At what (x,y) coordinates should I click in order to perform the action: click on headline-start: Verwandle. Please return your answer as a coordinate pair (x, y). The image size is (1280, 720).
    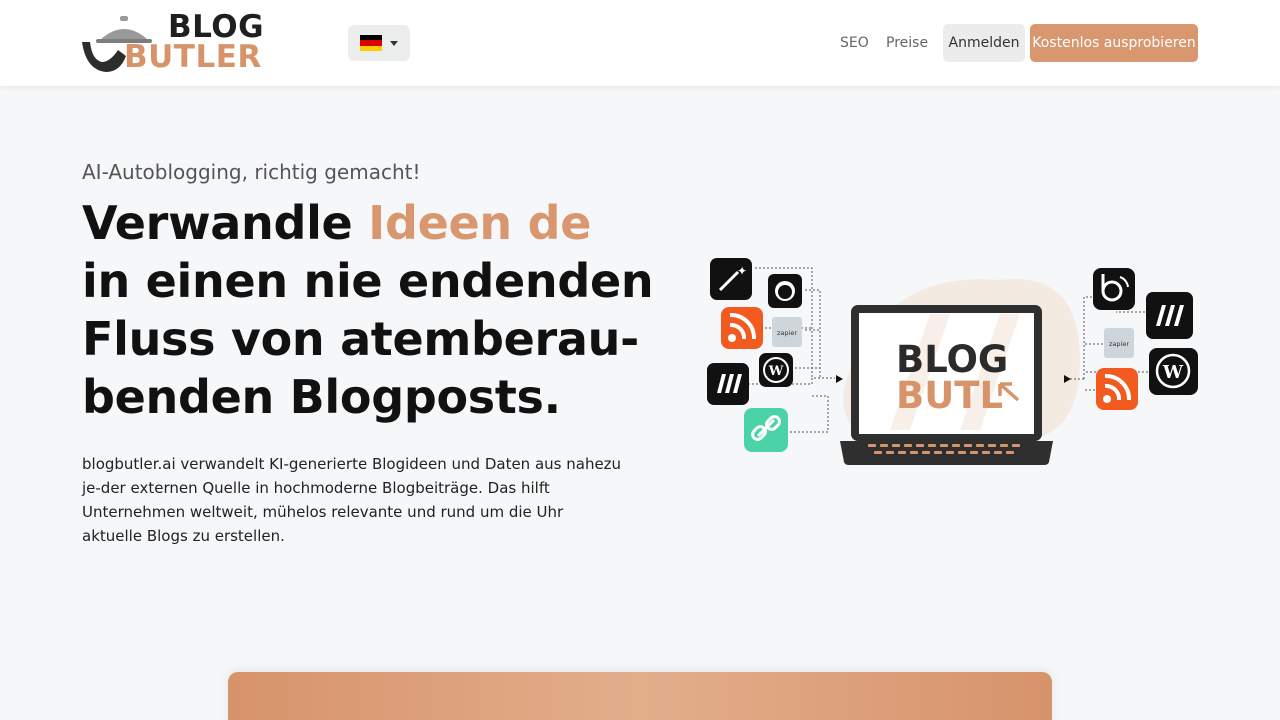
    Looking at the image, I should click on (225, 223).